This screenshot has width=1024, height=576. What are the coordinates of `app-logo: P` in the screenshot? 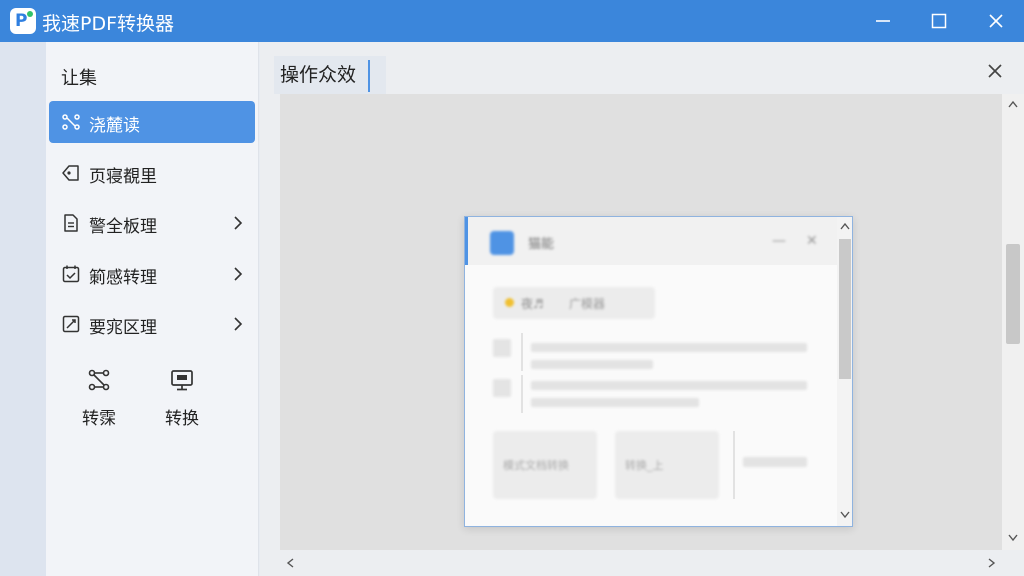 It's located at (23, 21).